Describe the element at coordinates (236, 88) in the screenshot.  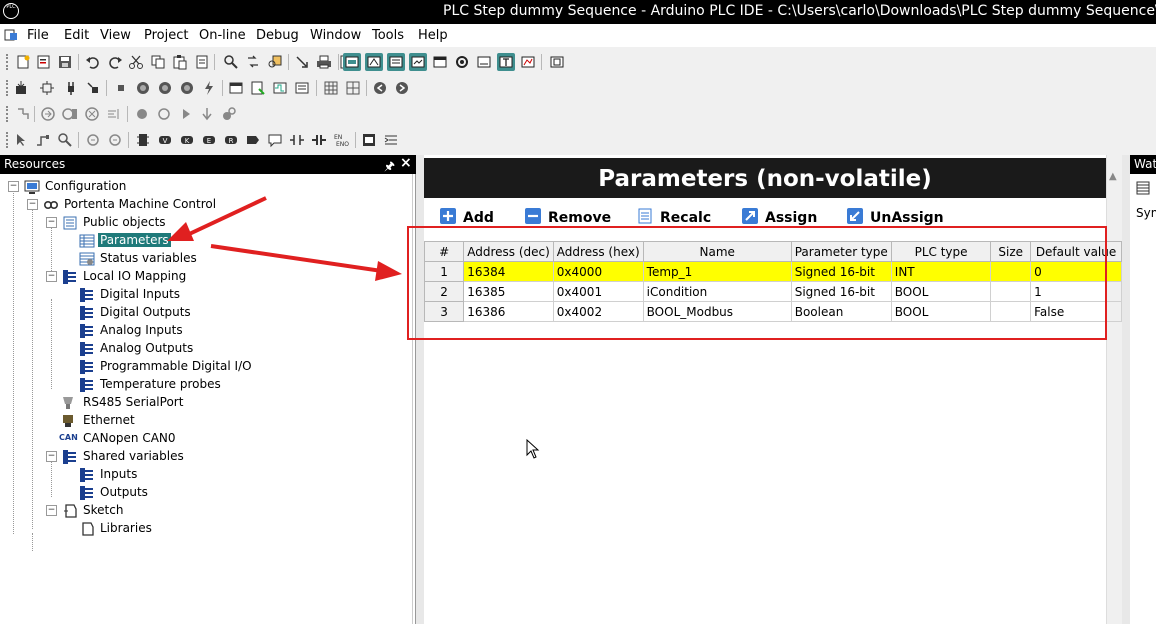
I see `target-status-icon` at that location.